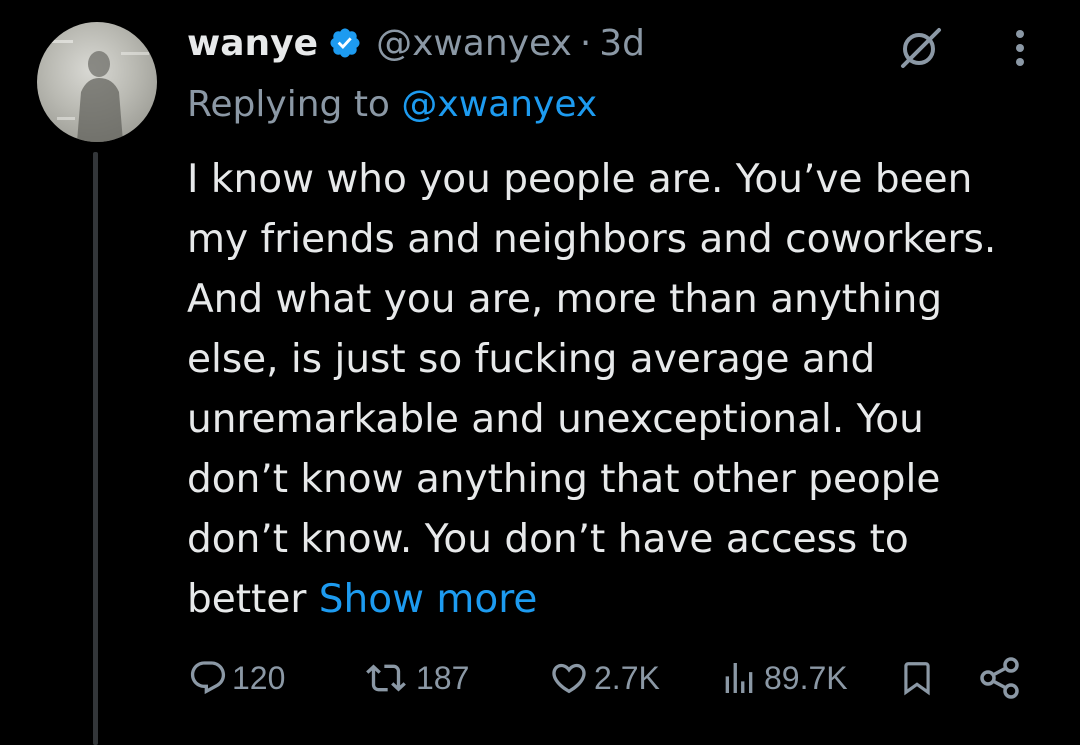  Describe the element at coordinates (97, 82) in the screenshot. I see `avatar` at that location.